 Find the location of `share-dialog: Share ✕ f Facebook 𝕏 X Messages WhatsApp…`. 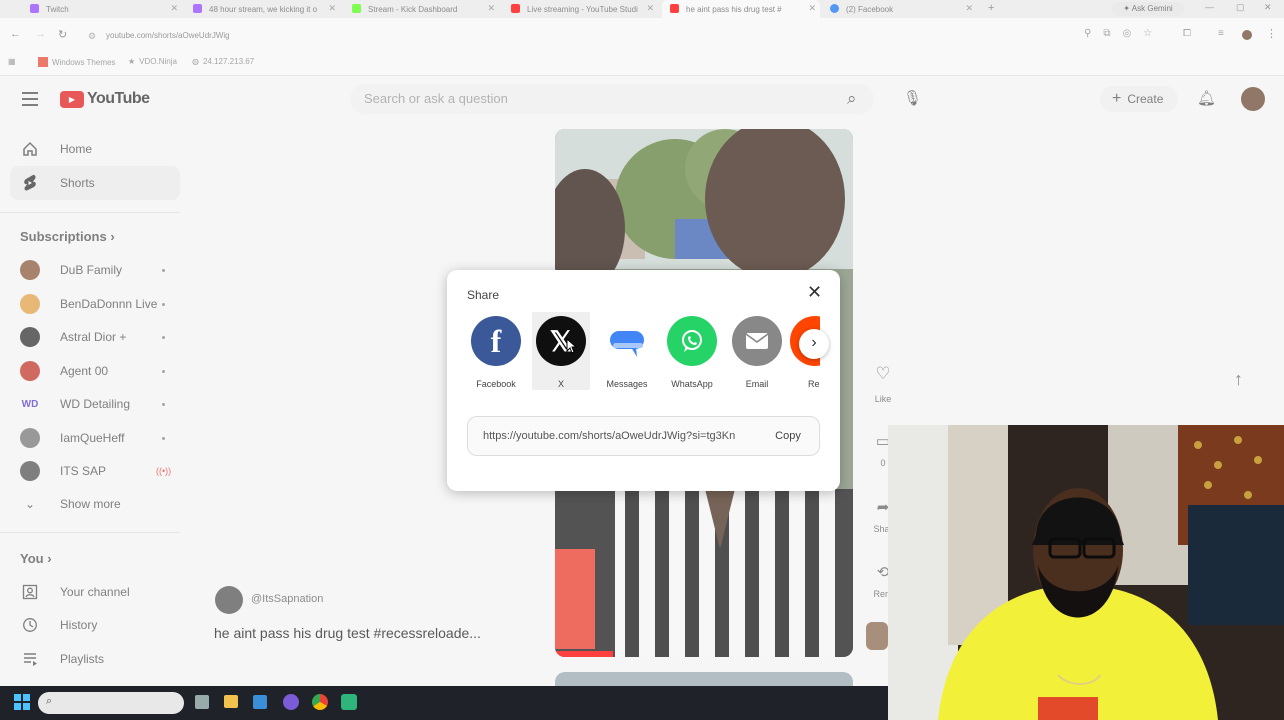

share-dialog: Share ✕ f Facebook 𝕏 X Messages WhatsApp… is located at coordinates (643, 380).